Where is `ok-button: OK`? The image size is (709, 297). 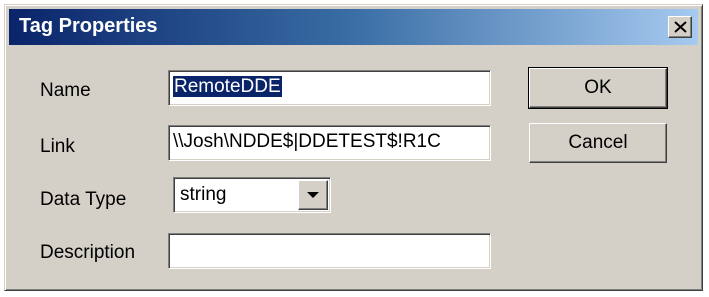 ok-button: OK is located at coordinates (598, 88).